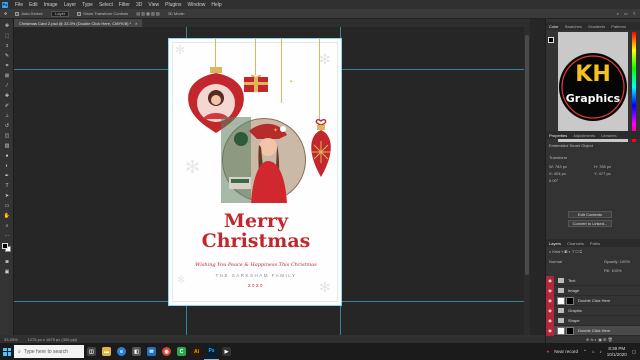  I want to click on tab-paths: Paths, so click(595, 243).